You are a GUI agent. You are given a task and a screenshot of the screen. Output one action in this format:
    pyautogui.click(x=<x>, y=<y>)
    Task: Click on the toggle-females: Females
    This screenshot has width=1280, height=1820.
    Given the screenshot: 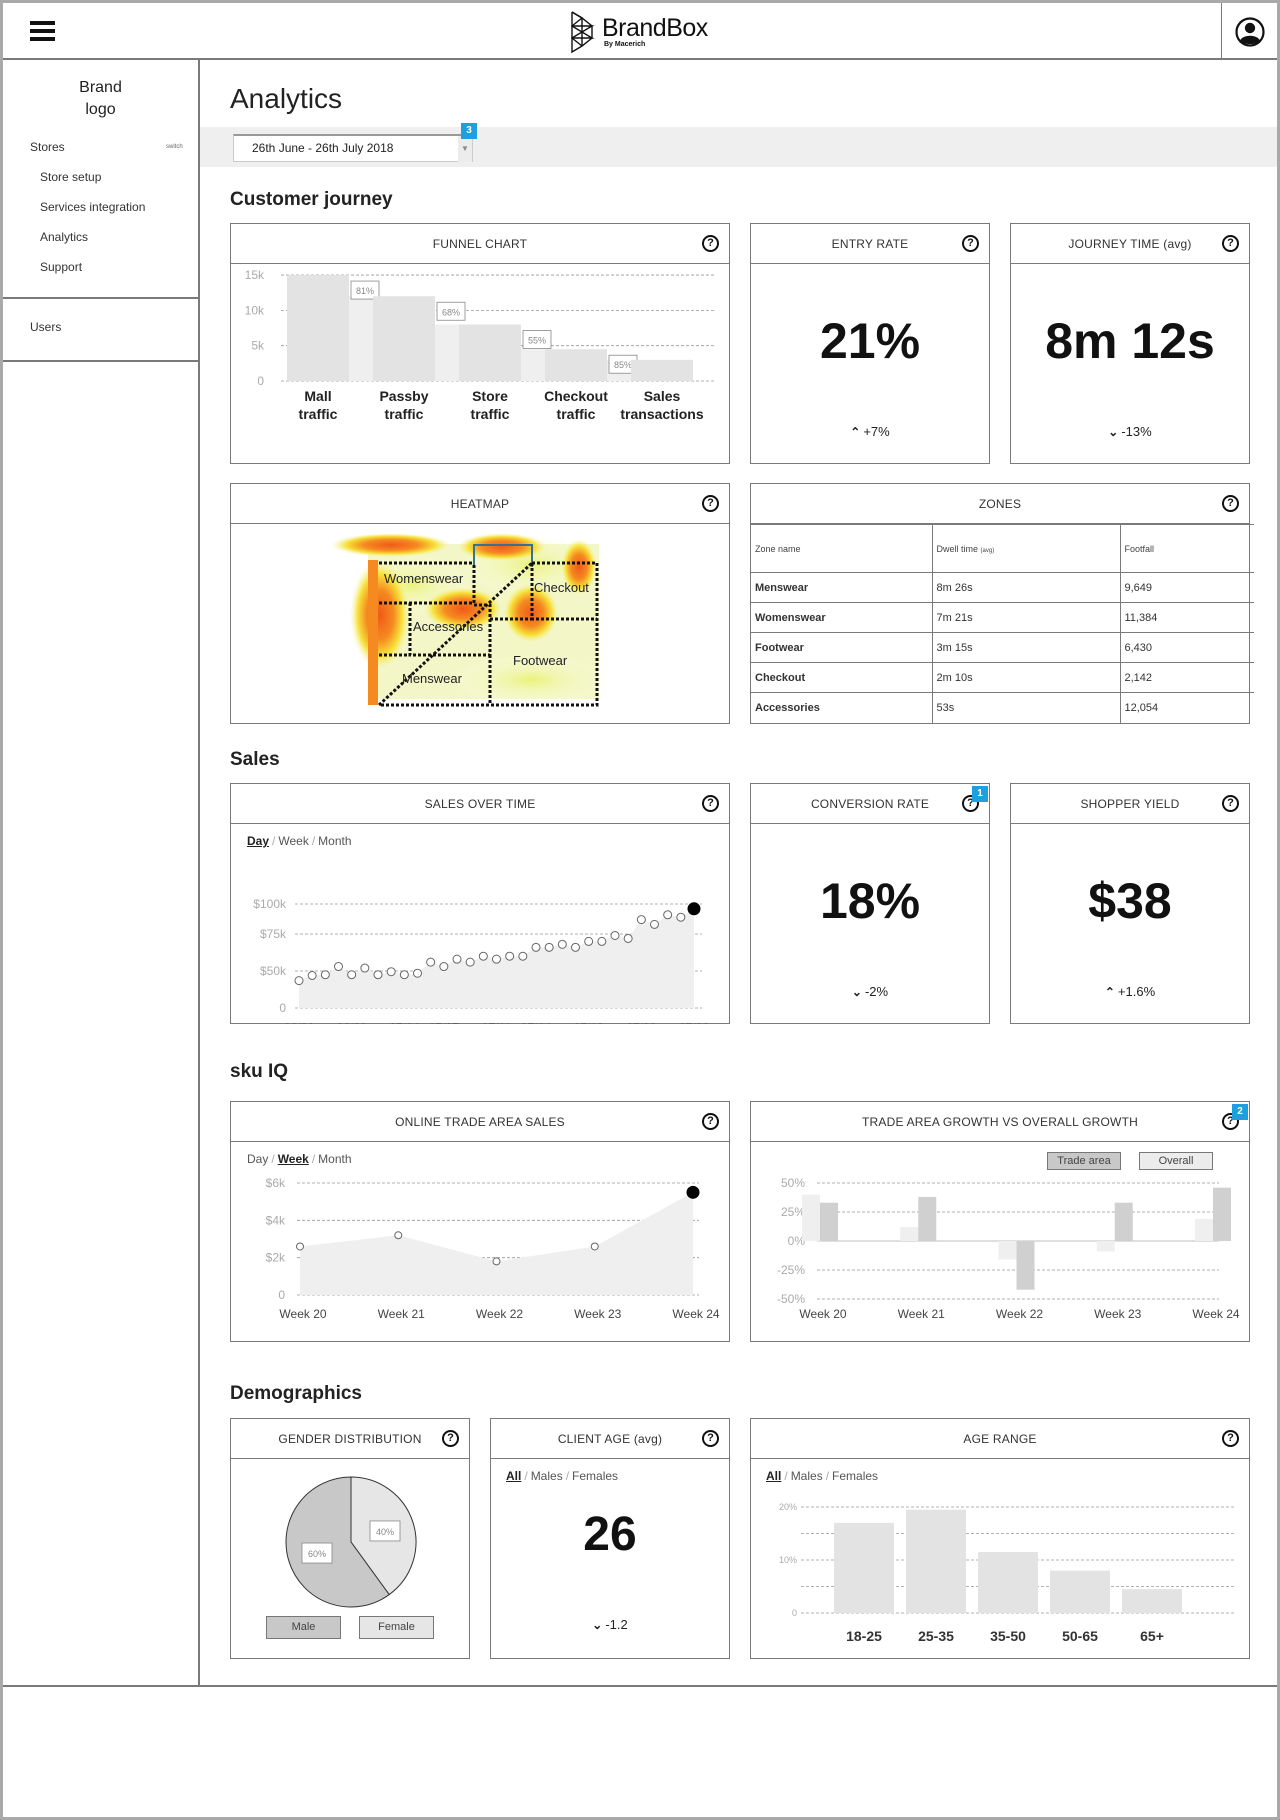 What is the action you would take?
    pyautogui.click(x=595, y=1476)
    